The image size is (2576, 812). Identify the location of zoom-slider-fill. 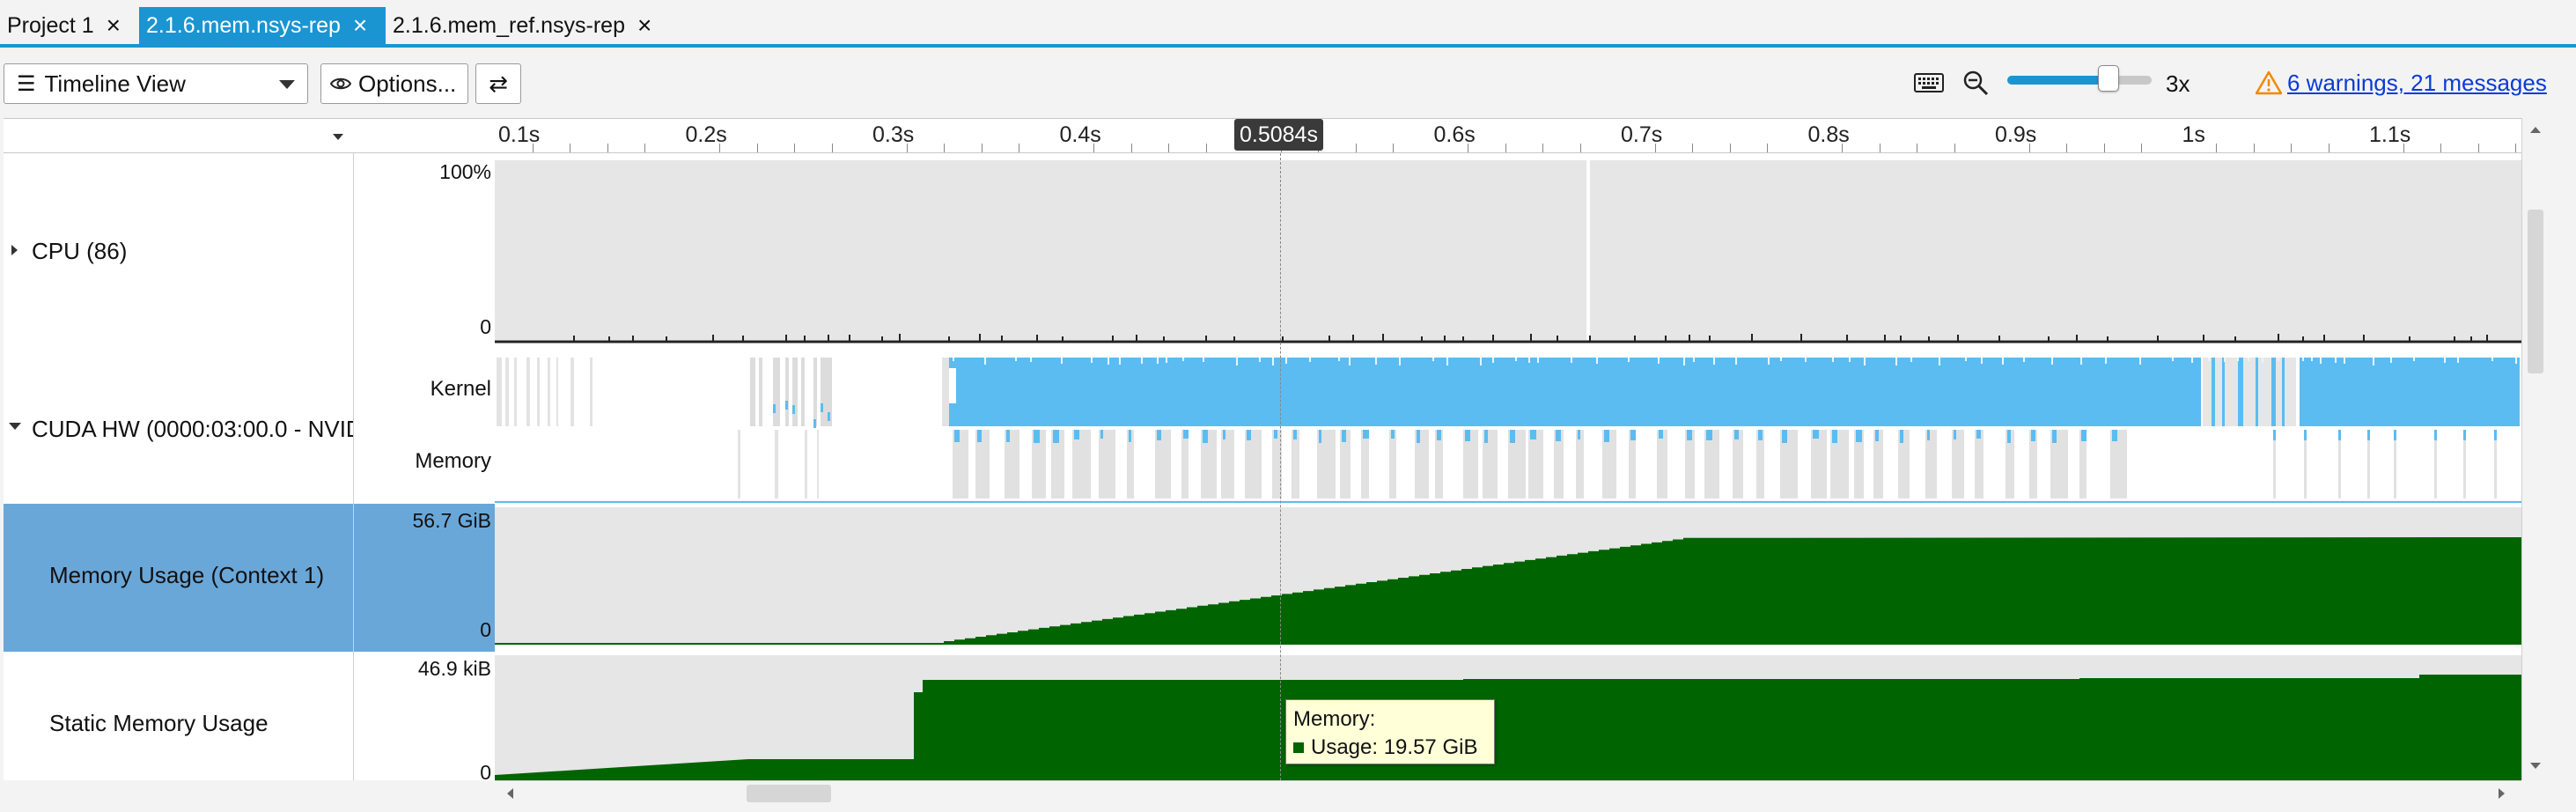
(2058, 80).